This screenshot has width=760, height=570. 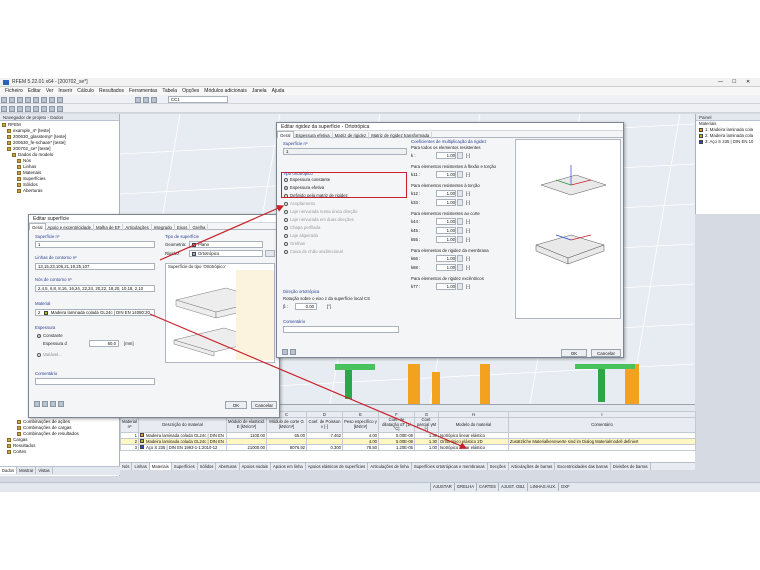 I want to click on sheet-tab: Aberturas, so click(x=228, y=466).